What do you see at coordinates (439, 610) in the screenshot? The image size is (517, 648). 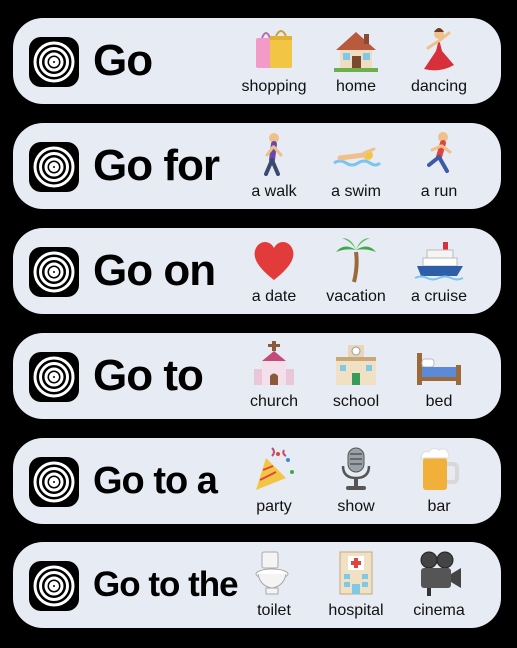 I see `item-label: cinema` at bounding box center [439, 610].